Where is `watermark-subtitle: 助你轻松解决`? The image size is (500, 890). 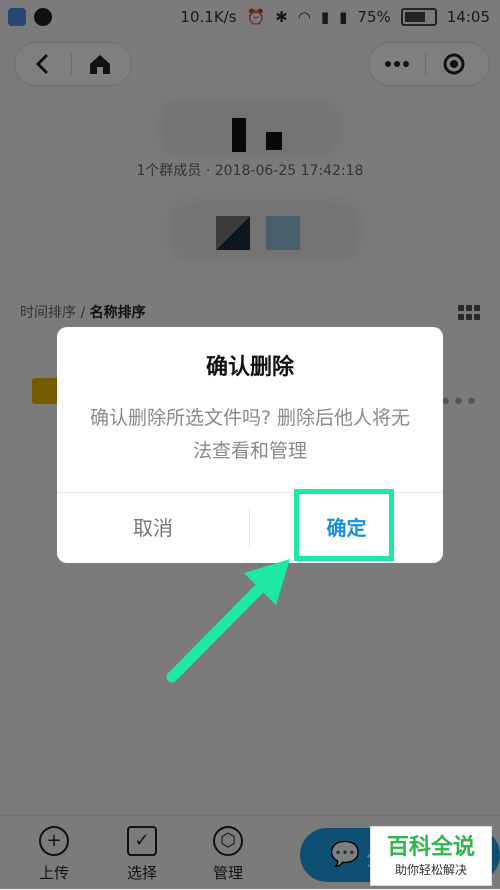
watermark-subtitle: 助你轻松解决 is located at coordinates (430, 870).